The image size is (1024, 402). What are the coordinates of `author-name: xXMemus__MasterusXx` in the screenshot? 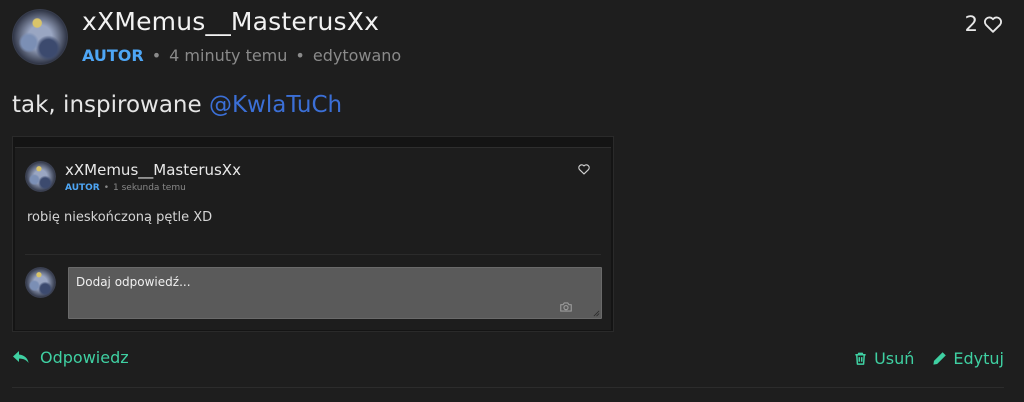 It's located at (230, 21).